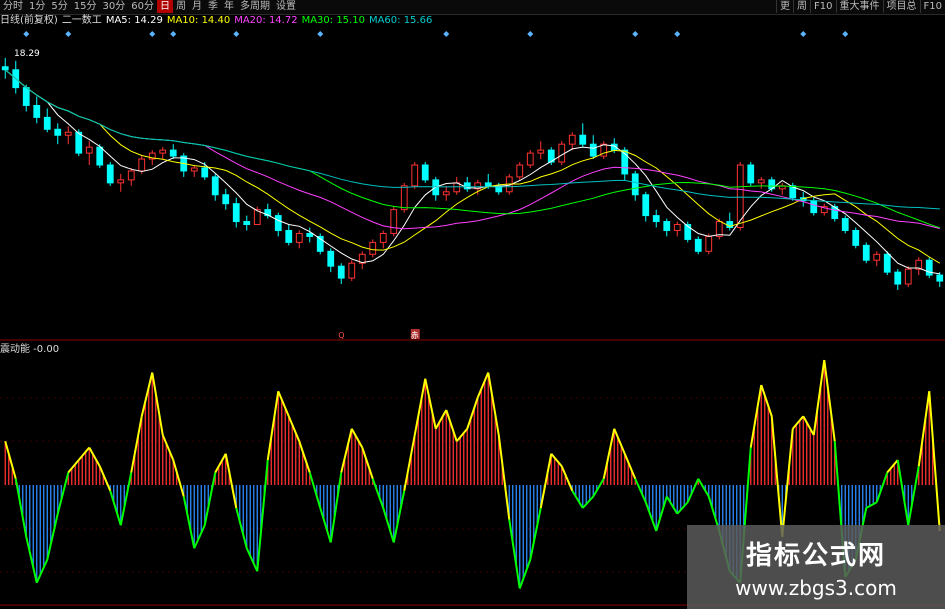  I want to click on watermark-title: 指标公式网, so click(815, 556).